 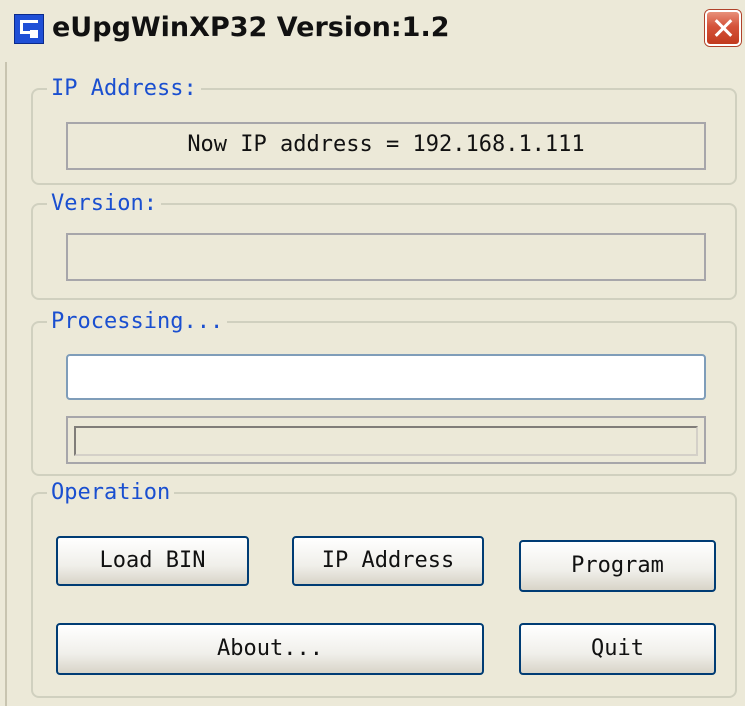 What do you see at coordinates (617, 566) in the screenshot?
I see `program-button: Program` at bounding box center [617, 566].